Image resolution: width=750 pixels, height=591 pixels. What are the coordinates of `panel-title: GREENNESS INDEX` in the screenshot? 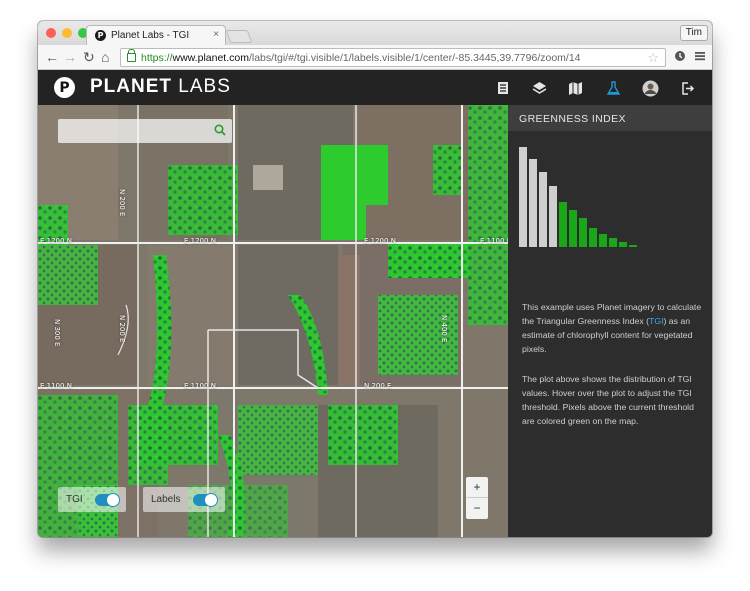 It's located at (610, 118).